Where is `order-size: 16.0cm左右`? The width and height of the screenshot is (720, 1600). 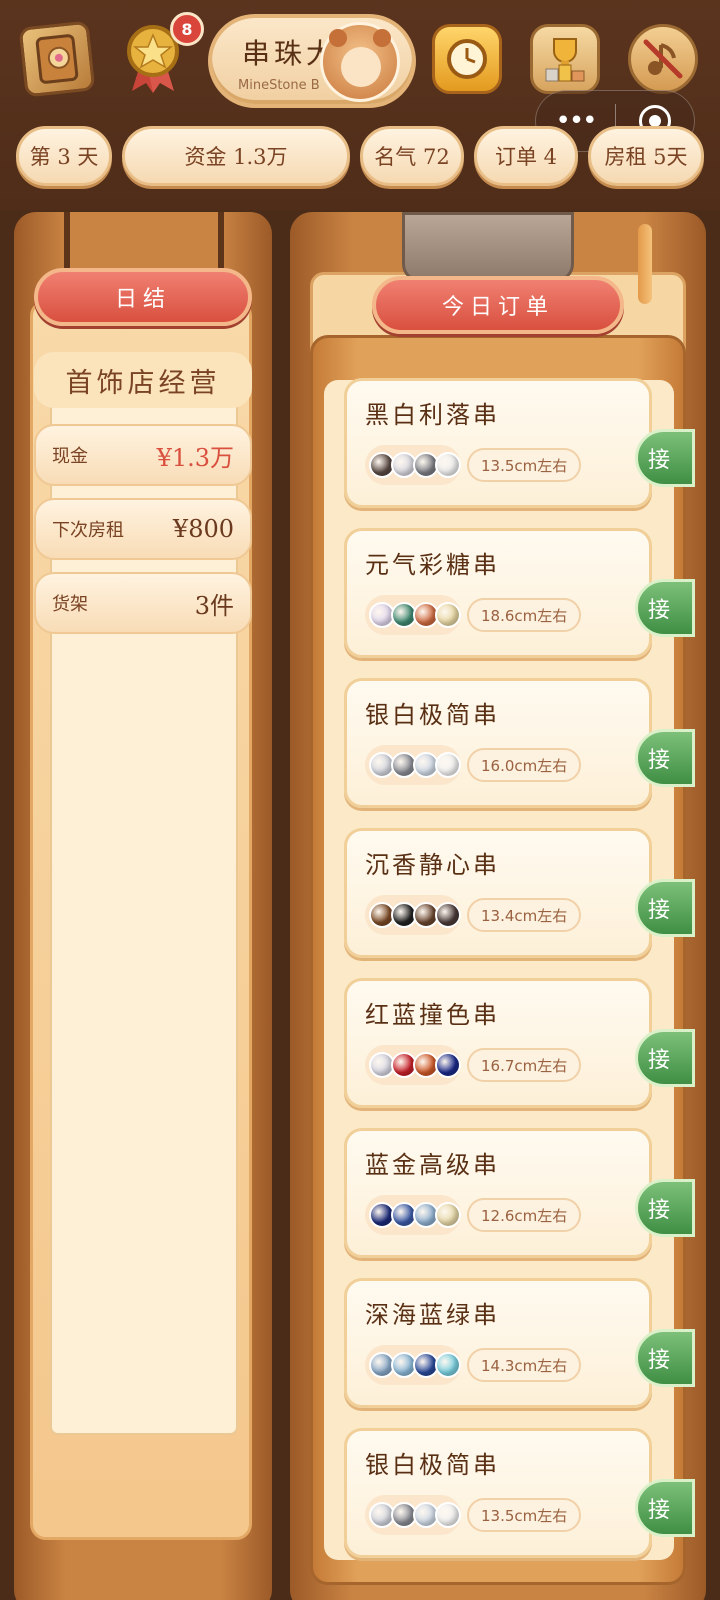
order-size: 16.0cm左右 is located at coordinates (524, 765).